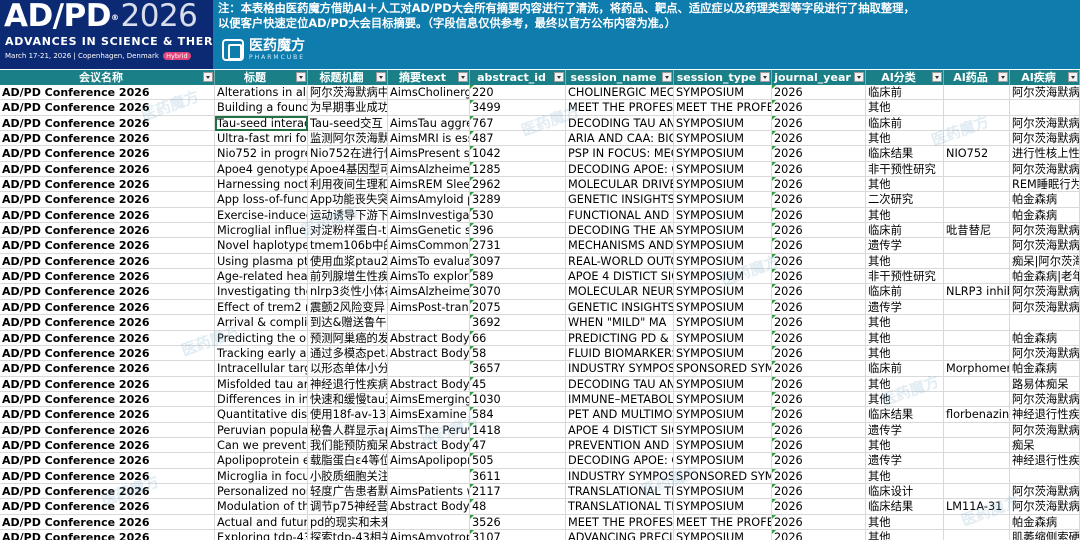 This screenshot has width=1080, height=540. What do you see at coordinates (518, 369) in the screenshot?
I see `table-cell: 3657` at bounding box center [518, 369].